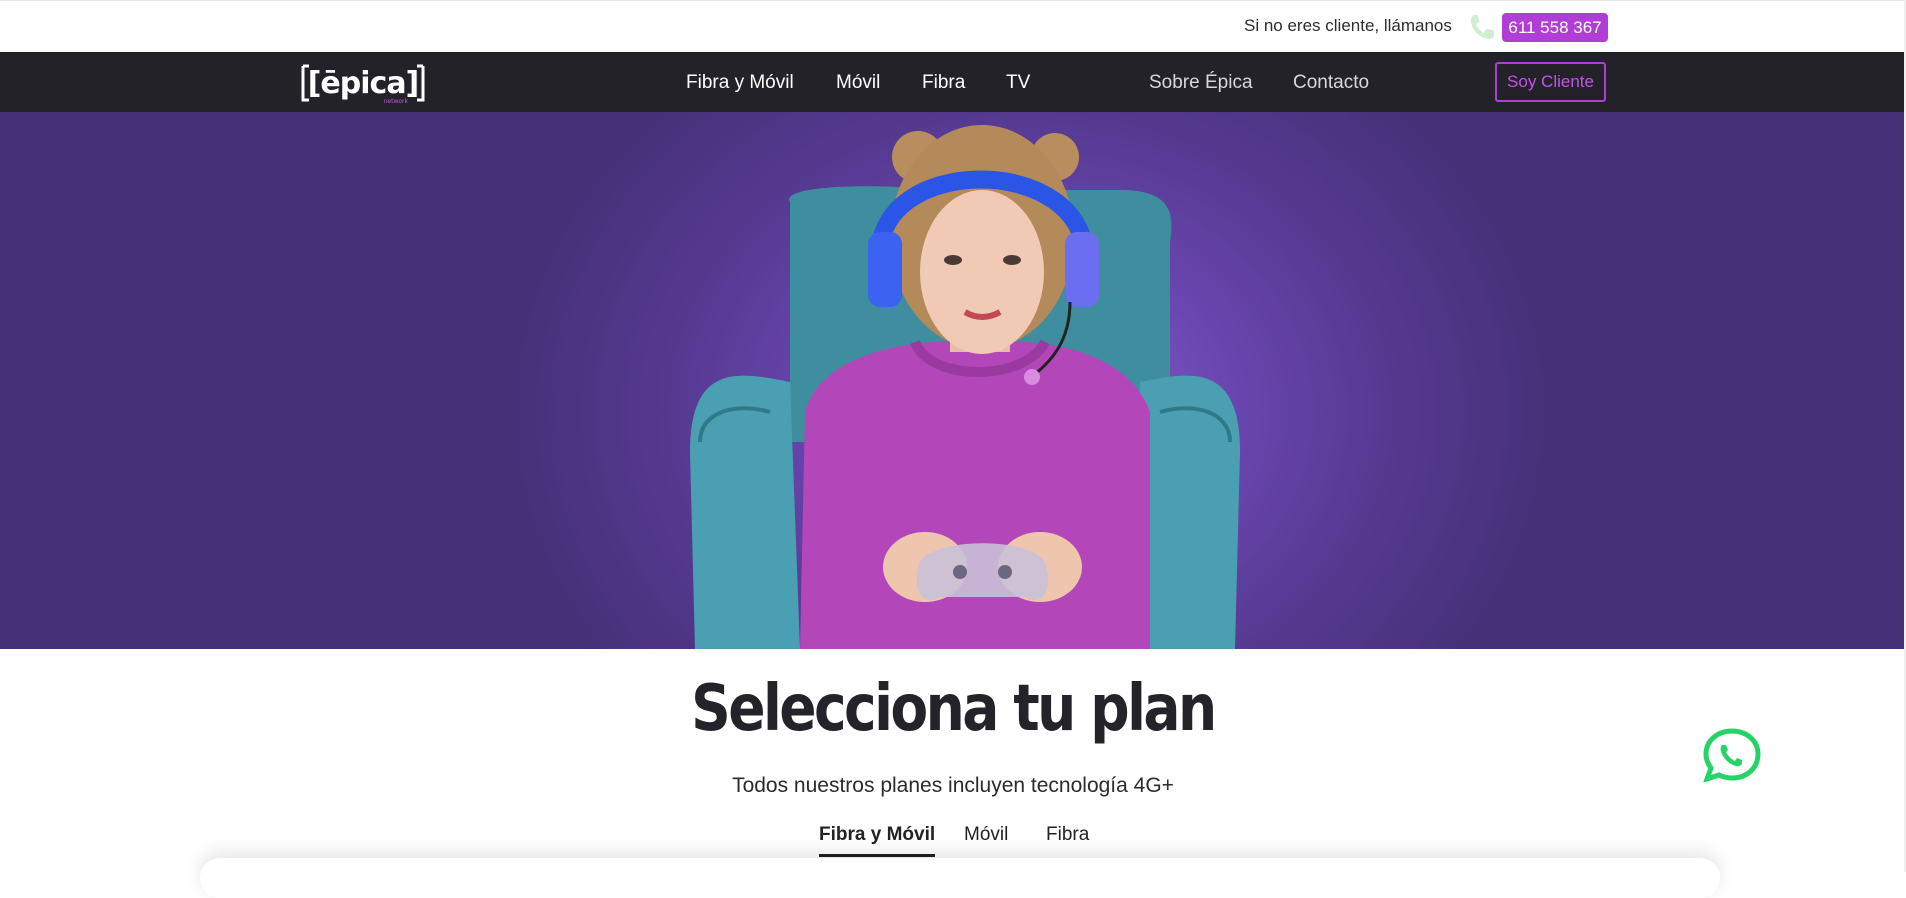 Image resolution: width=1906 pixels, height=898 pixels. Describe the element at coordinates (1331, 83) in the screenshot. I see `nav-item-contacto: Contacto` at that location.